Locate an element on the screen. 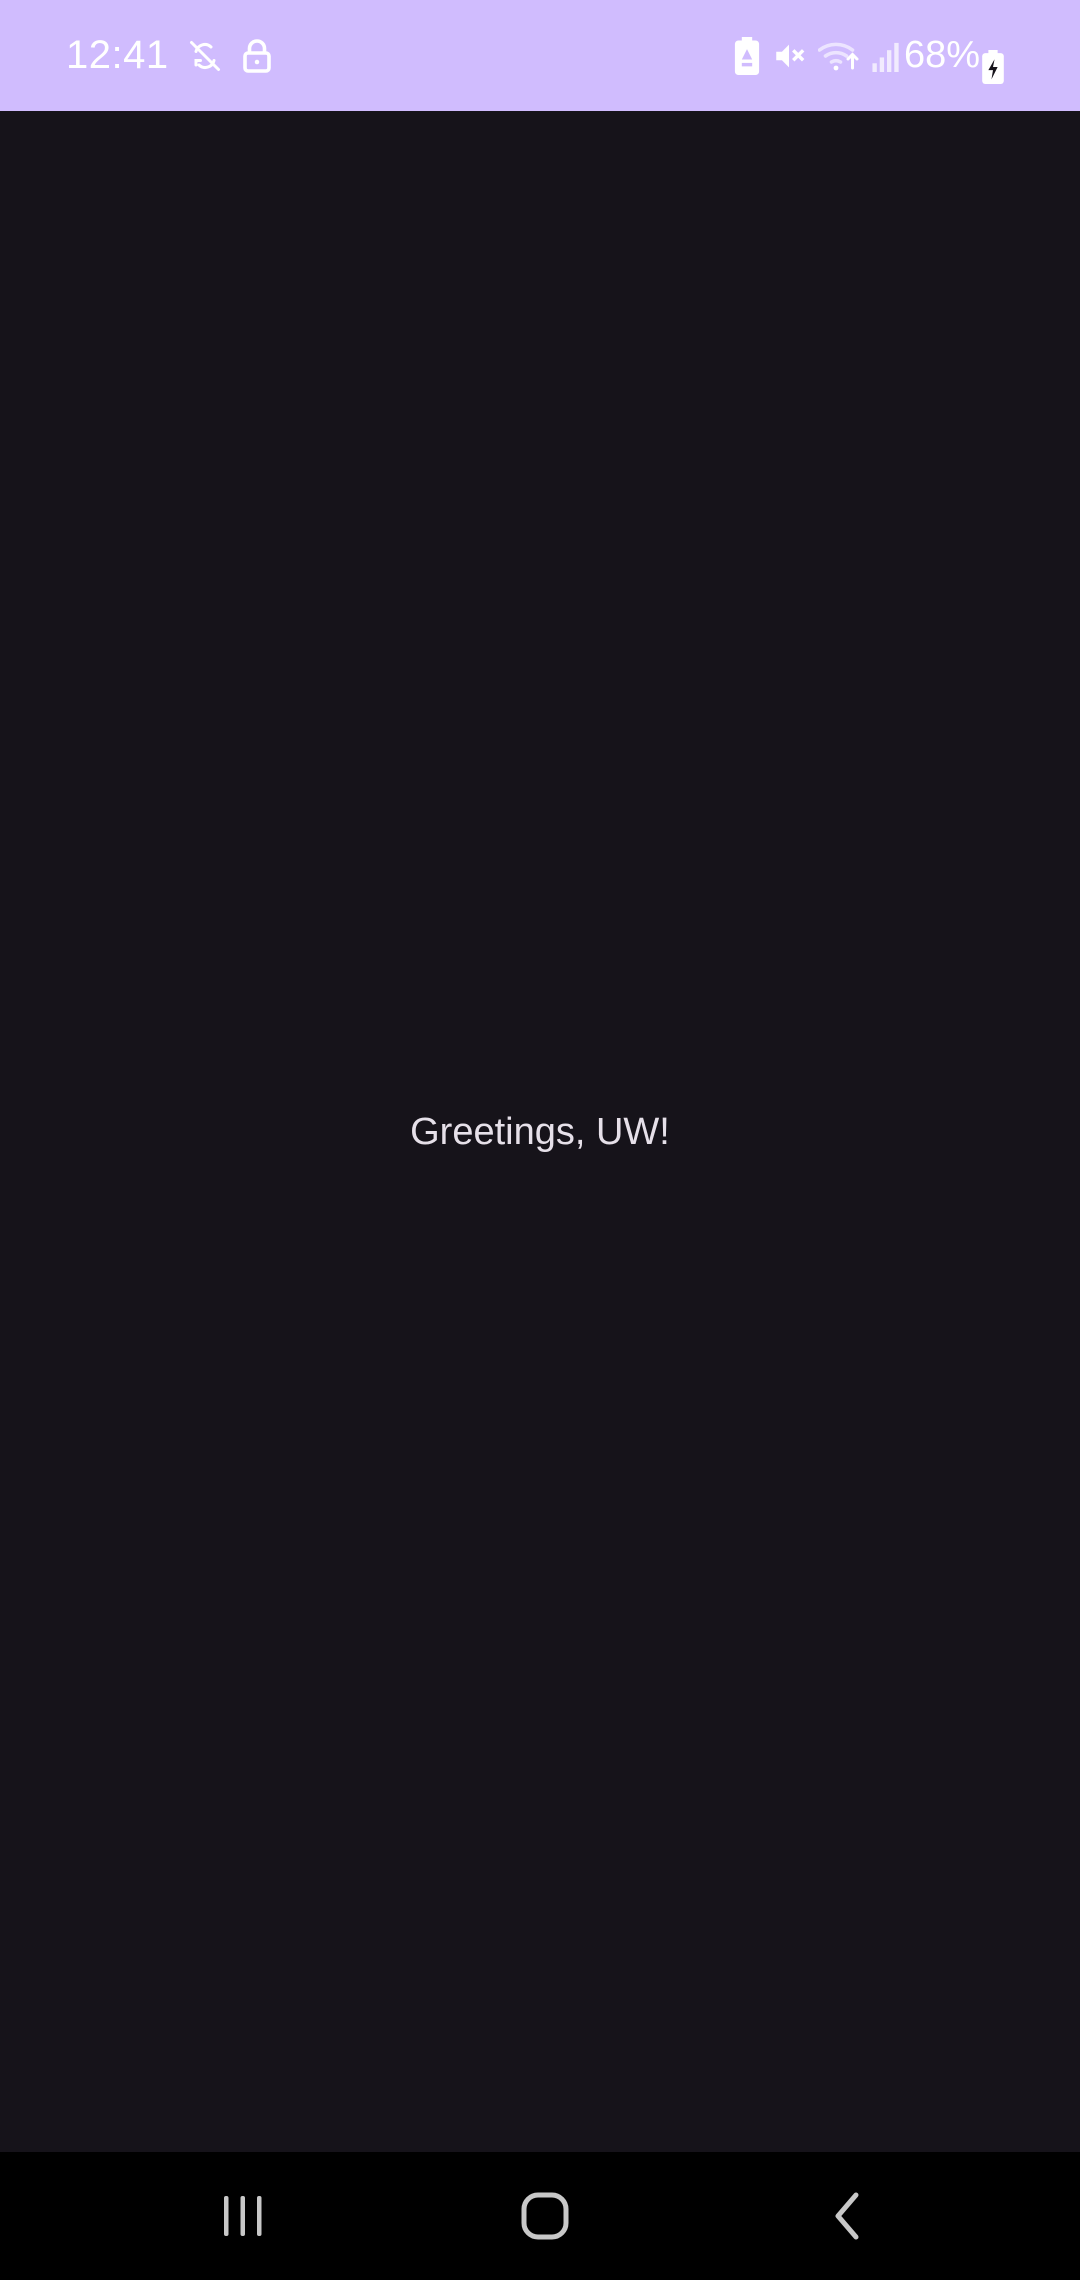 Image resolution: width=1080 pixels, height=2280 pixels. back-button is located at coordinates (847, 2216).